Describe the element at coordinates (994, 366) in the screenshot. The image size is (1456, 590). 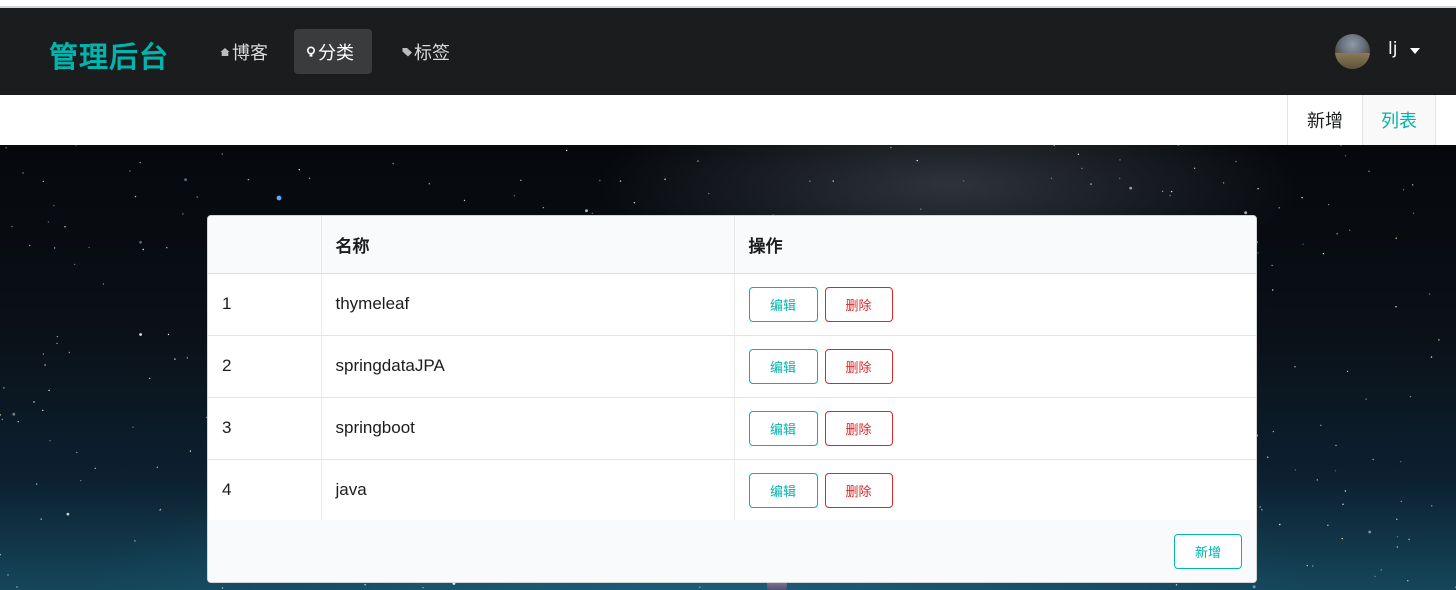
I see `row-actions: 编辑 删除` at that location.